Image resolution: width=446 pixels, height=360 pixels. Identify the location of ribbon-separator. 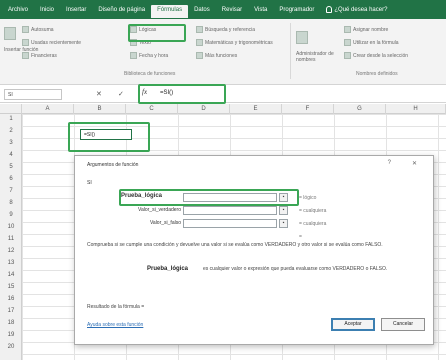
(290, 51).